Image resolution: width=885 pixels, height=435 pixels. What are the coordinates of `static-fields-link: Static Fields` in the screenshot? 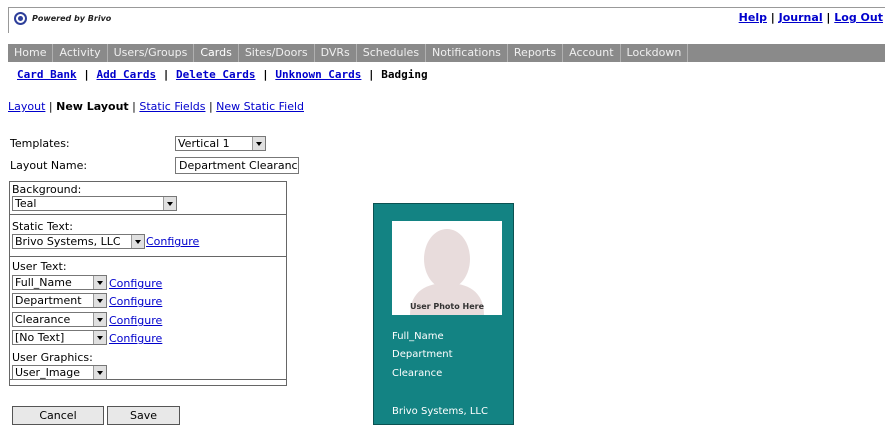 It's located at (172, 106).